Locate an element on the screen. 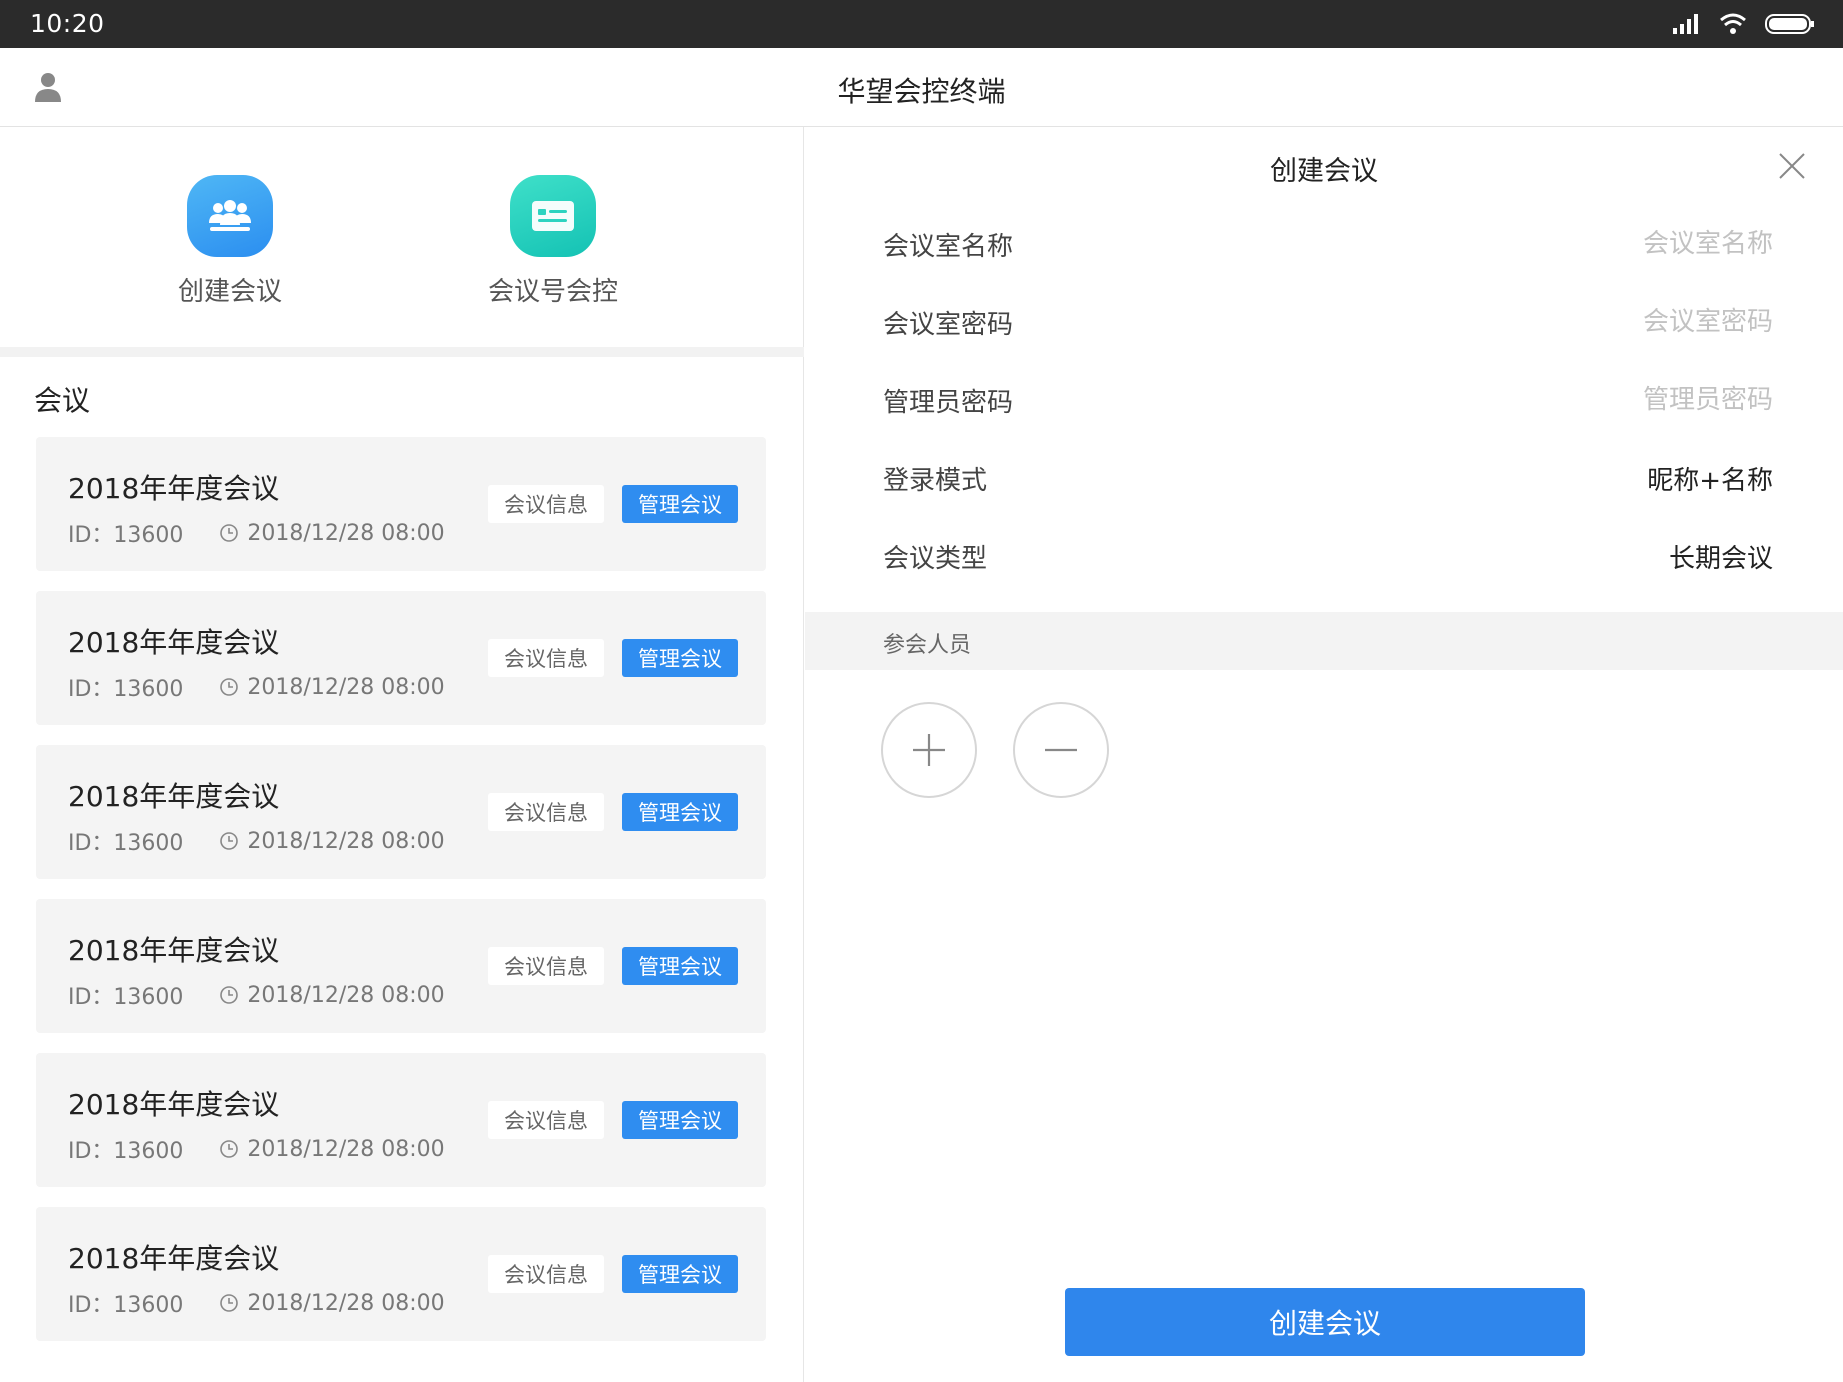 The height and width of the screenshot is (1382, 1843). app-header: 华望会控终端 is located at coordinates (921, 87).